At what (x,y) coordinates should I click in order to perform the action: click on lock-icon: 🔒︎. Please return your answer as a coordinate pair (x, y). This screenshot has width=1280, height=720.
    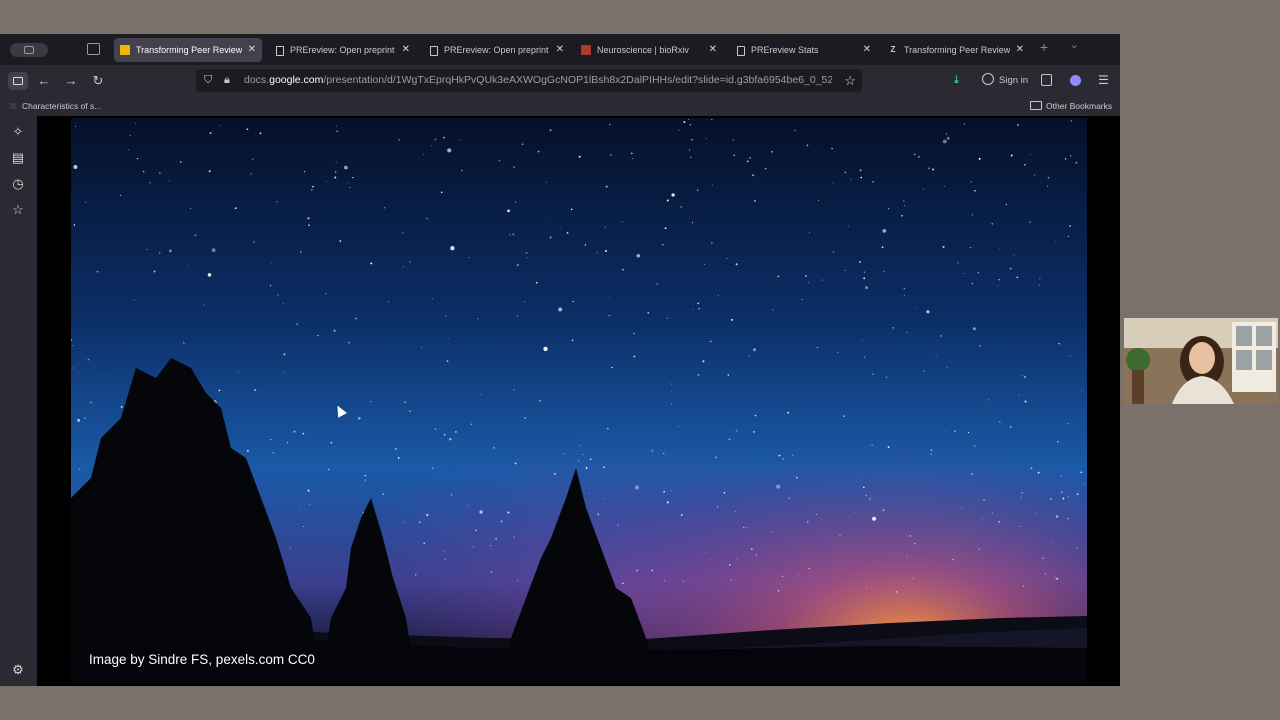
    Looking at the image, I should click on (227, 80).